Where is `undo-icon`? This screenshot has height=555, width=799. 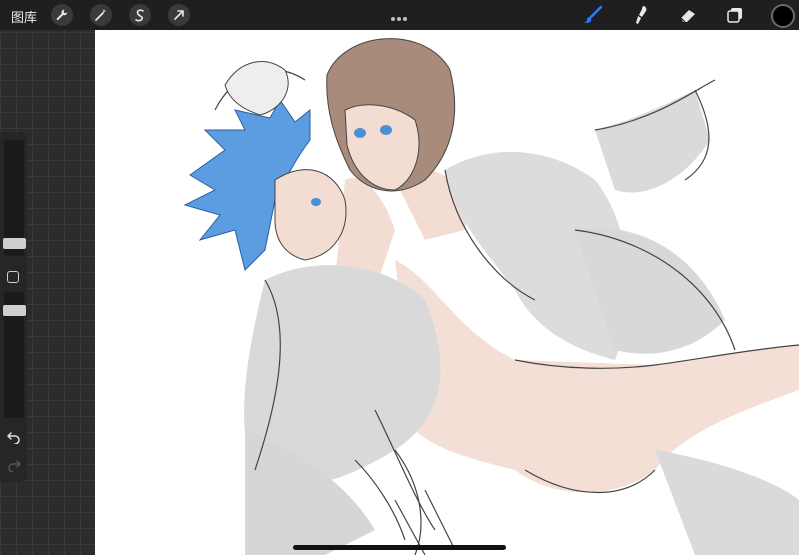
undo-icon is located at coordinates (14, 437).